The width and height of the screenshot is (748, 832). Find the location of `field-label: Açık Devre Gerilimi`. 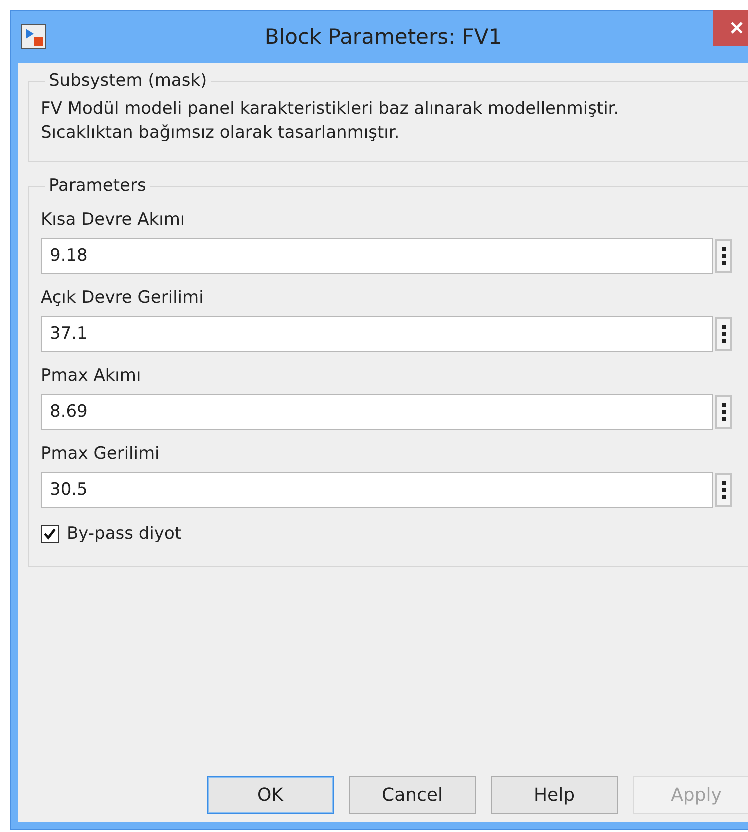

field-label: Açık Devre Gerilimi is located at coordinates (123, 298).